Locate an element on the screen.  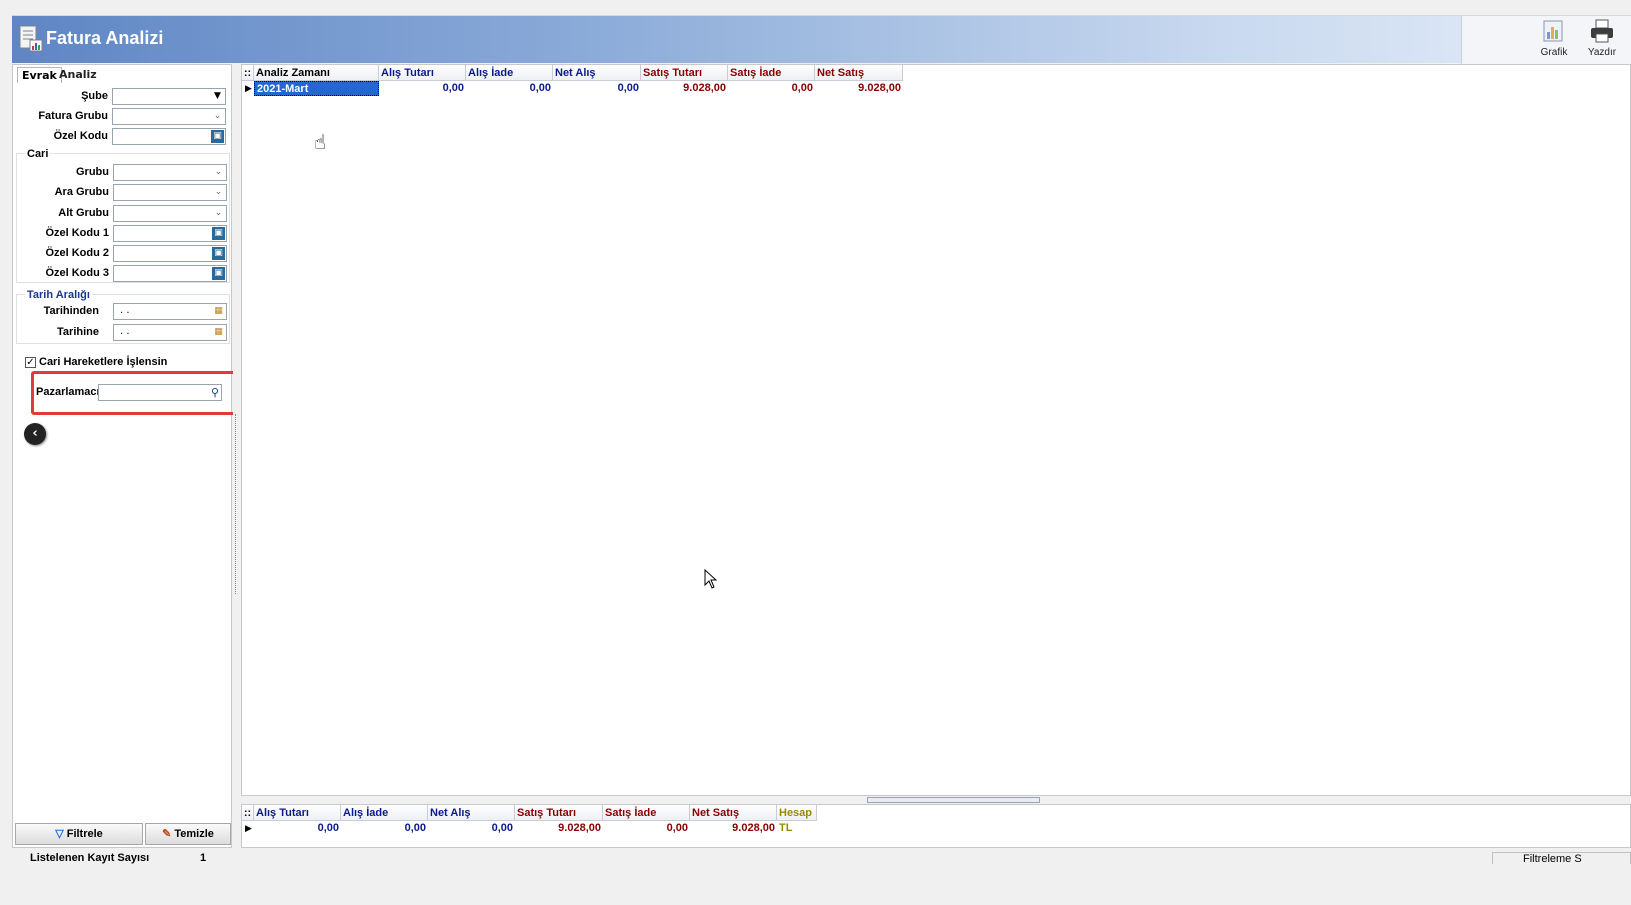
dropdown-arrow-icon: ▼ is located at coordinates (217, 96).